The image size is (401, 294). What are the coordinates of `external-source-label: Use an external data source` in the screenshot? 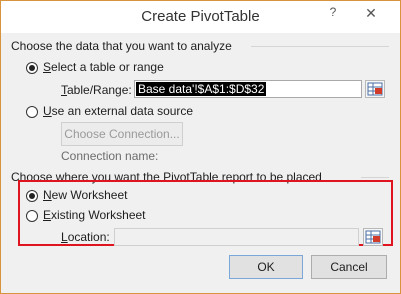 It's located at (118, 111).